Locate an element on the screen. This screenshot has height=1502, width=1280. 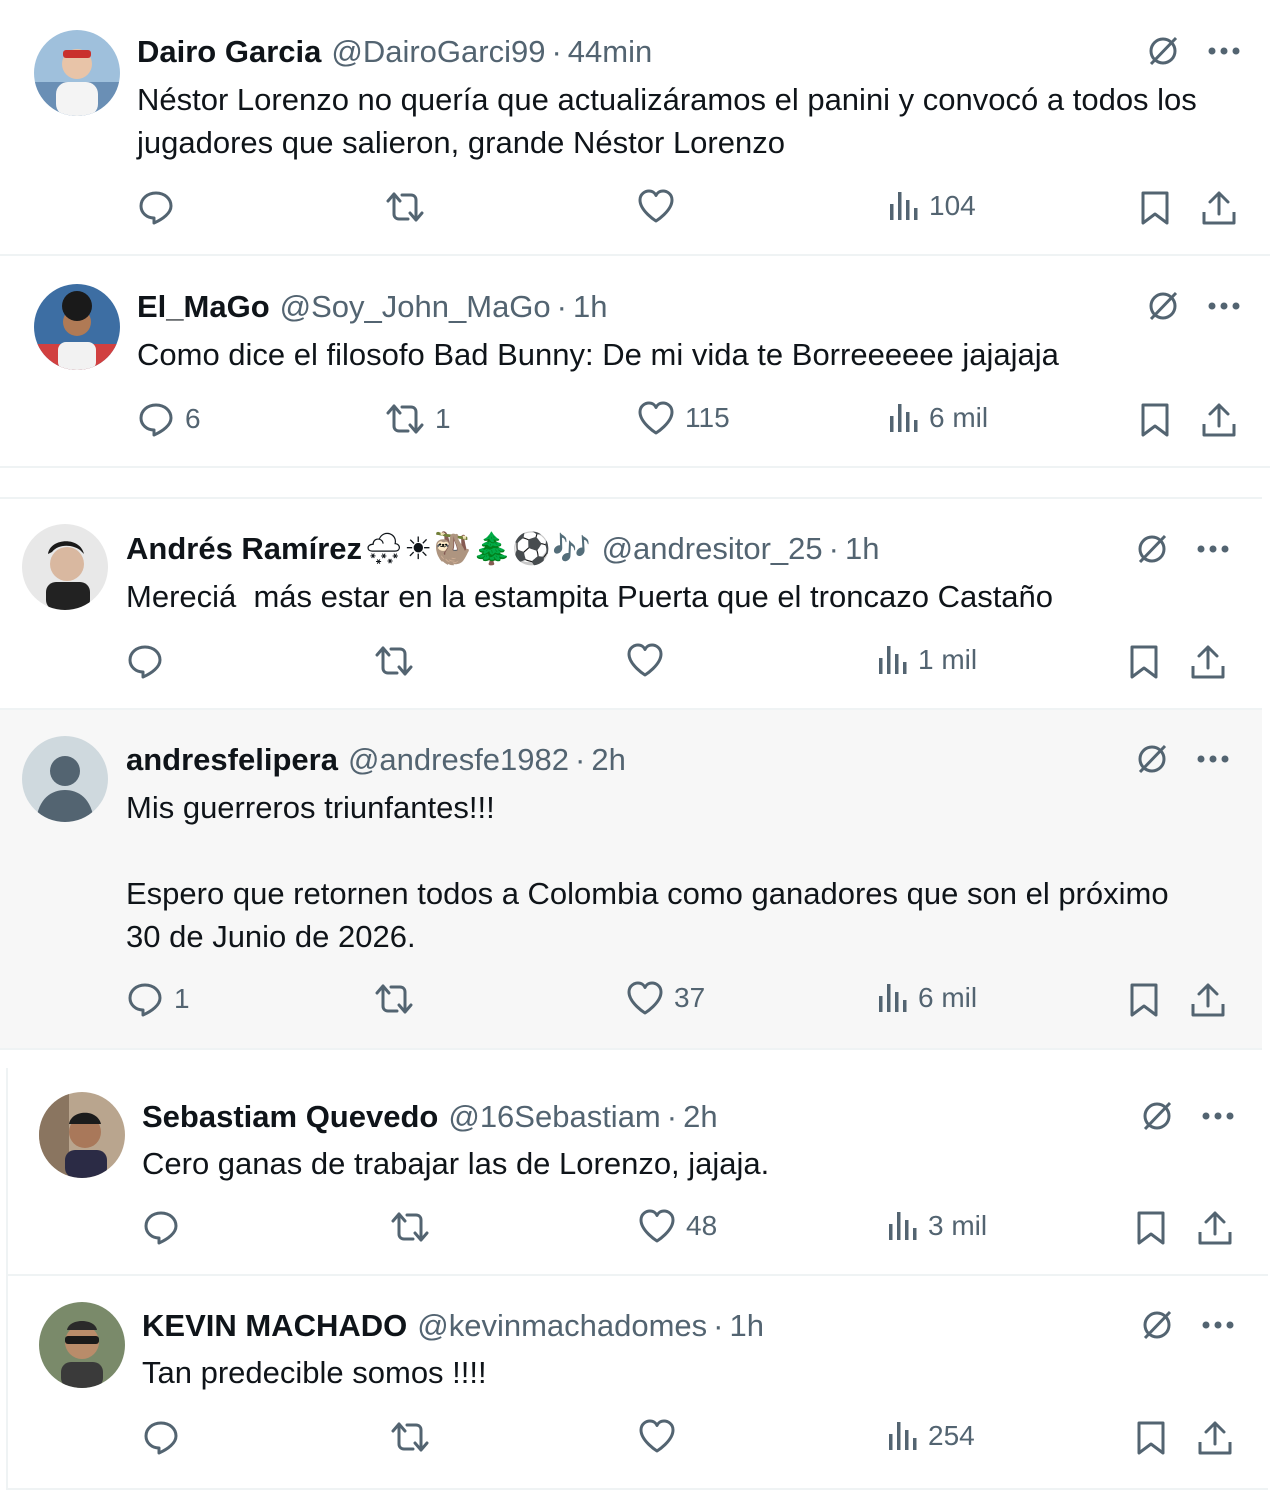
author-name: KEVIN MACHADO is located at coordinates (274, 1326).